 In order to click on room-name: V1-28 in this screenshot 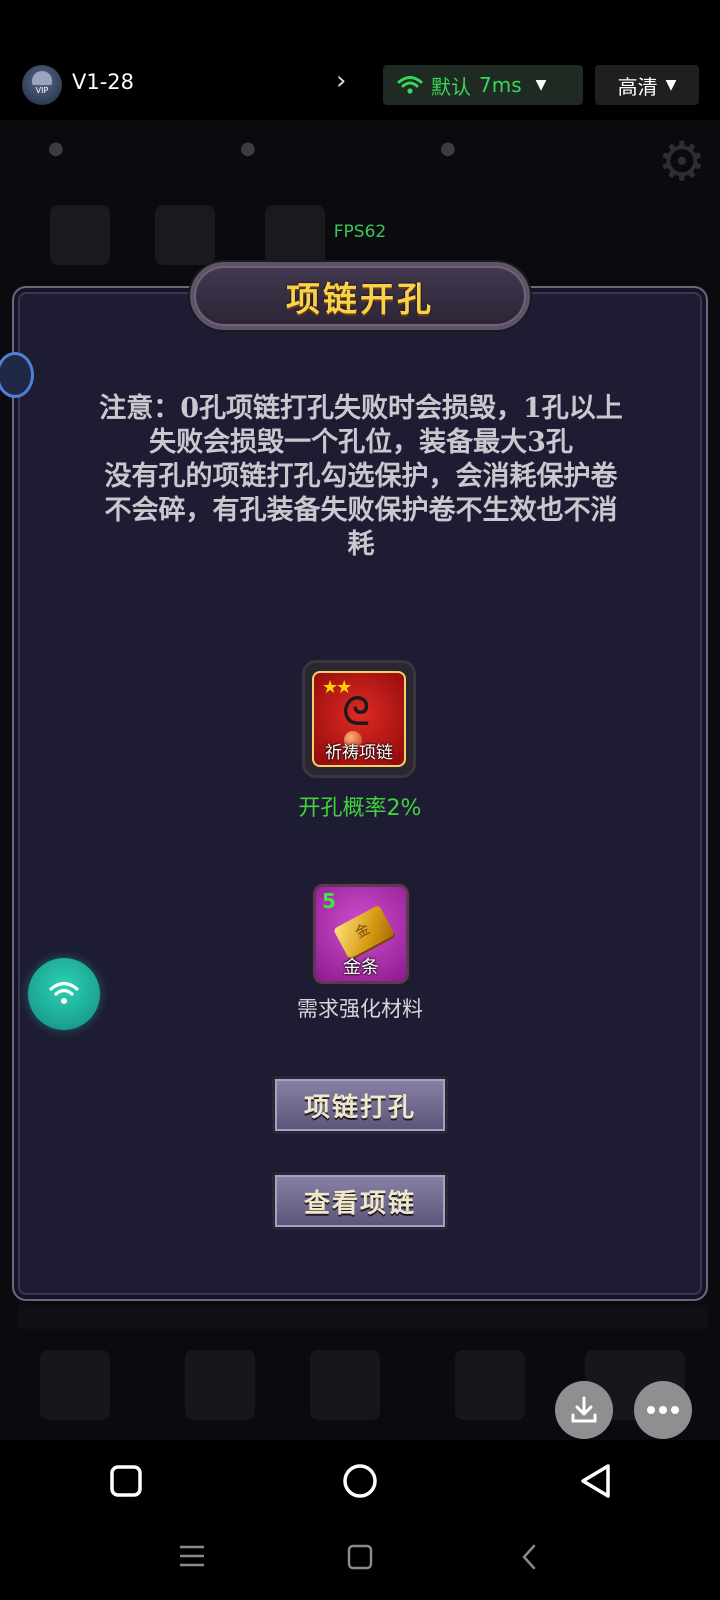, I will do `click(103, 82)`.